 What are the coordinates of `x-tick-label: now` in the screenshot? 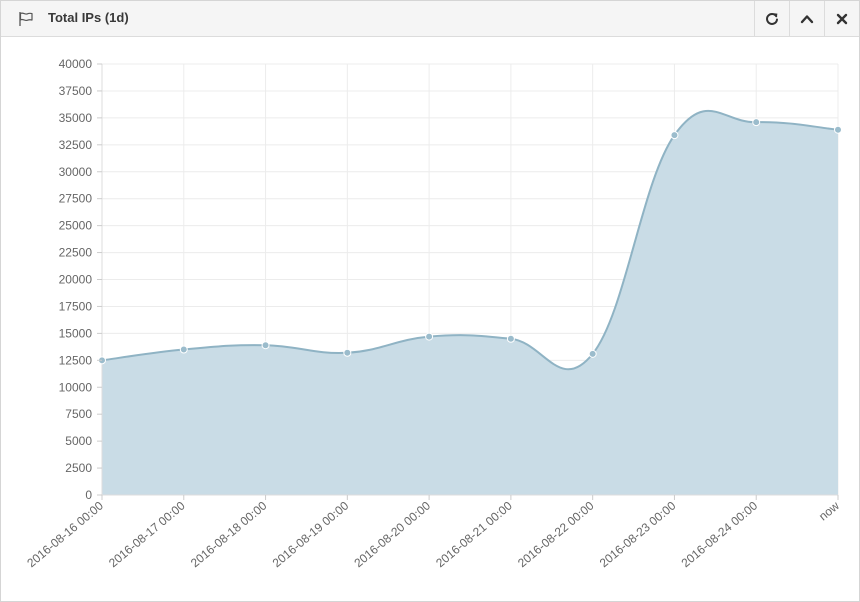 It's located at (829, 510).